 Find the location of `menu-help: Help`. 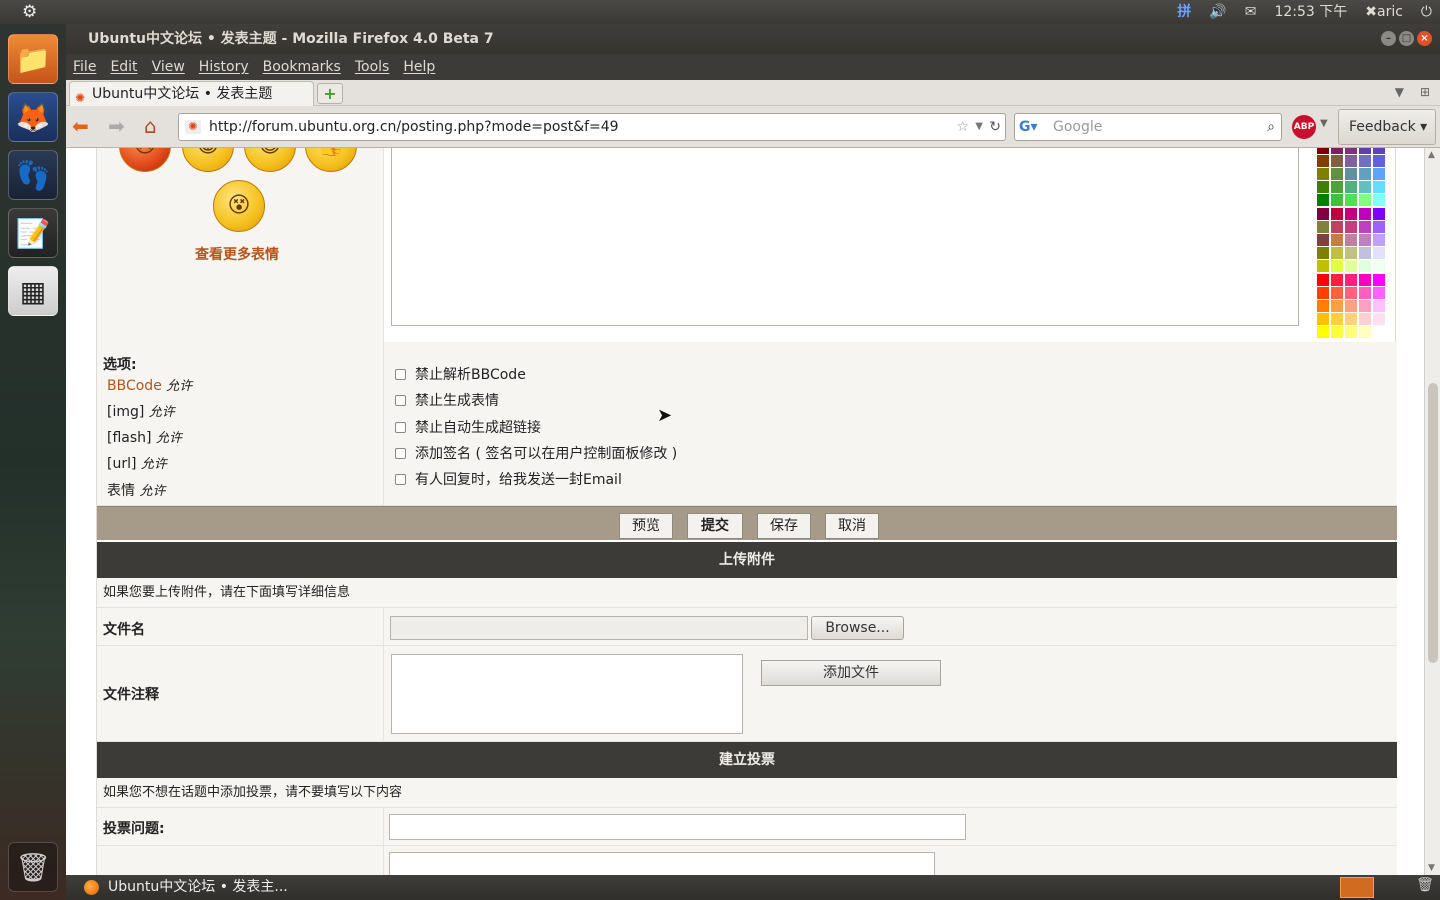

menu-help: Help is located at coordinates (419, 67).